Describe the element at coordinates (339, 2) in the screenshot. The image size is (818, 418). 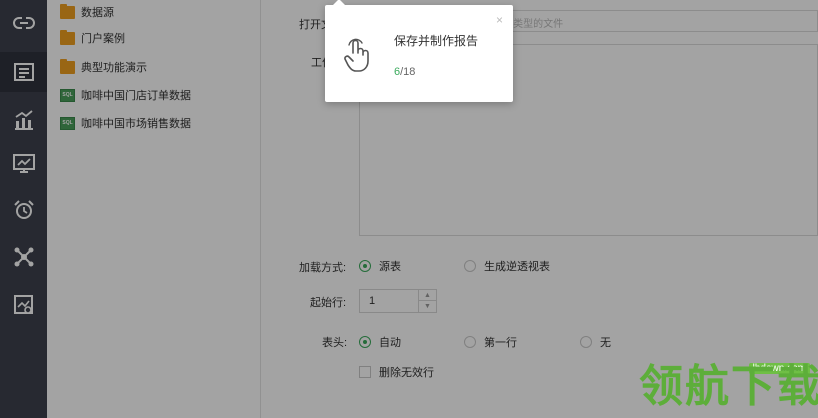
I see `tooltip-pointer` at that location.